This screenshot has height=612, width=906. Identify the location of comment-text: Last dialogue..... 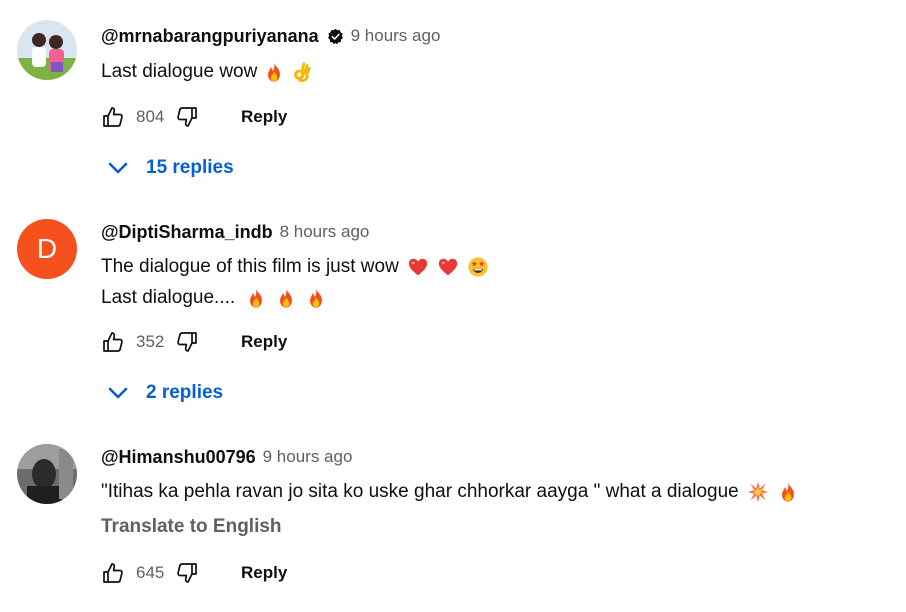
(214, 298).